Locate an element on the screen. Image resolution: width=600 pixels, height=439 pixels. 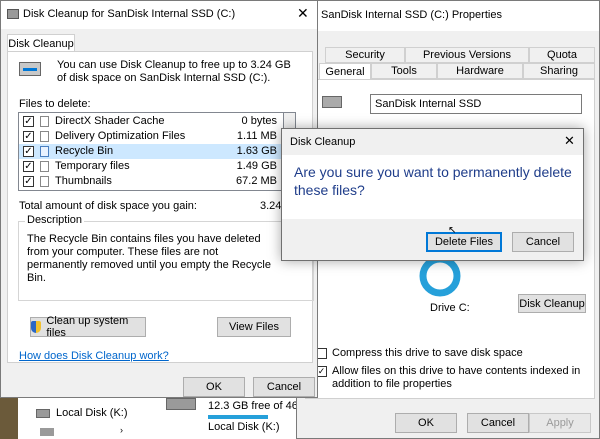
free-space-text: 12.3 GB free of 465 is located at coordinates (256, 406).